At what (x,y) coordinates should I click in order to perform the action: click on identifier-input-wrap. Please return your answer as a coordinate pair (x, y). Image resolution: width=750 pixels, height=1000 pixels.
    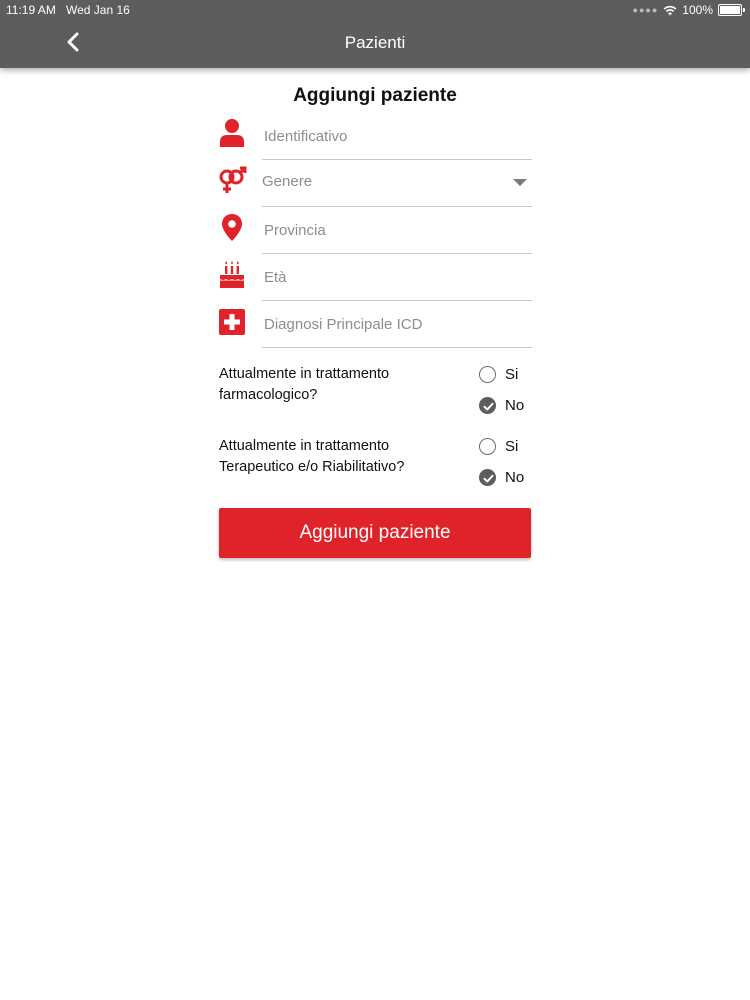
    Looking at the image, I should click on (397, 137).